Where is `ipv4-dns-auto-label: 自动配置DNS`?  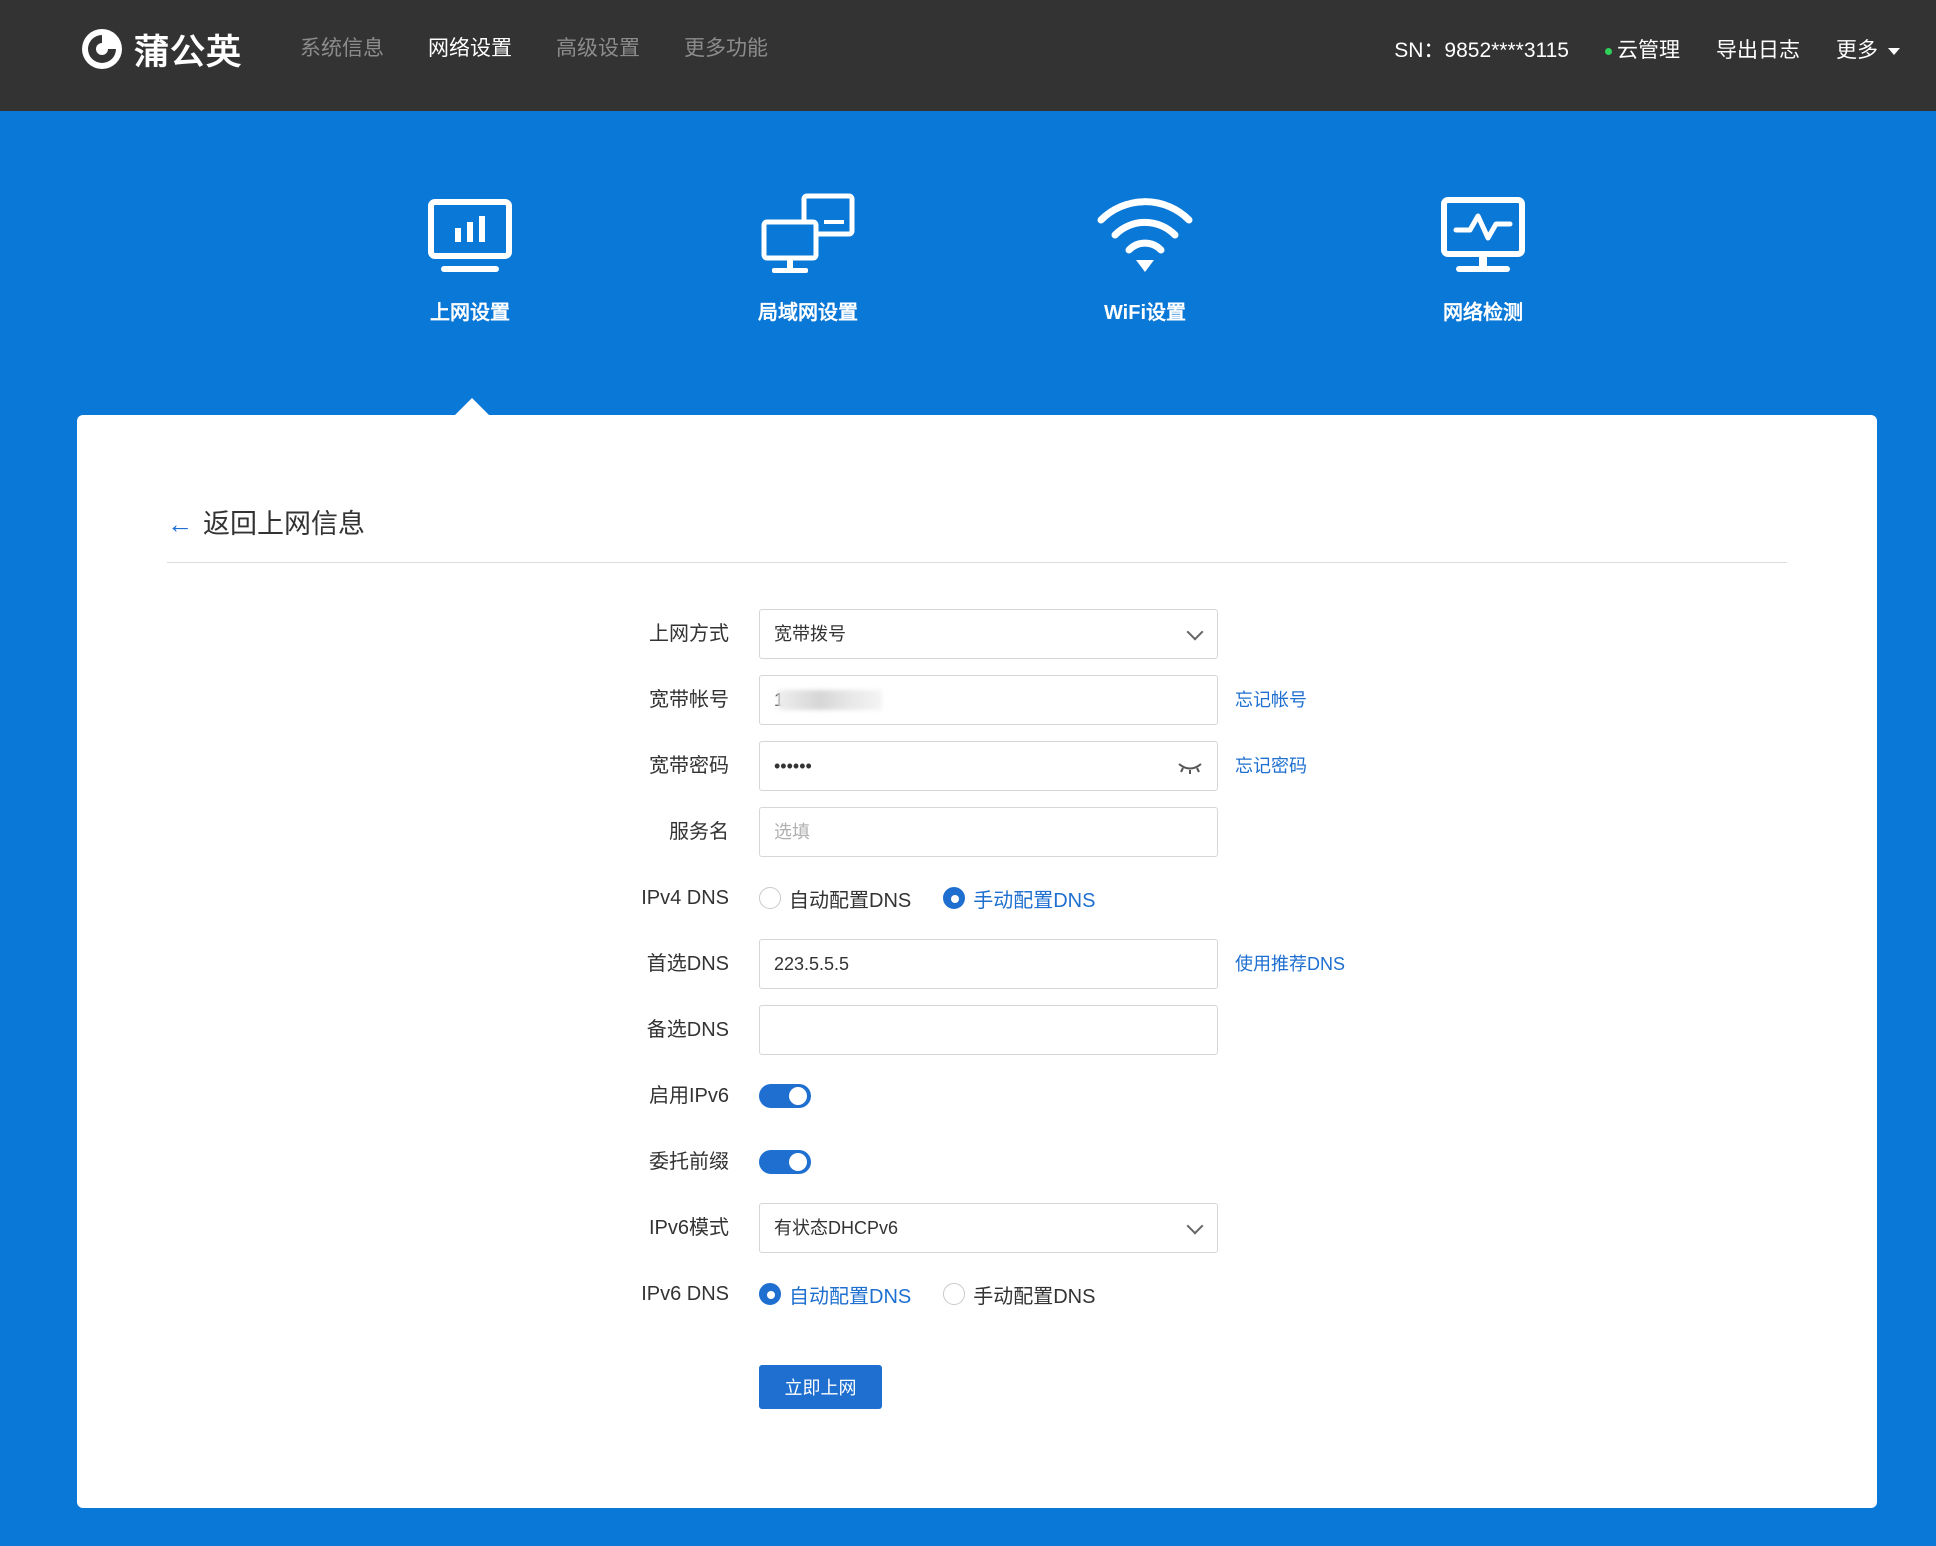
ipv4-dns-auto-label: 自动配置DNS is located at coordinates (850, 900).